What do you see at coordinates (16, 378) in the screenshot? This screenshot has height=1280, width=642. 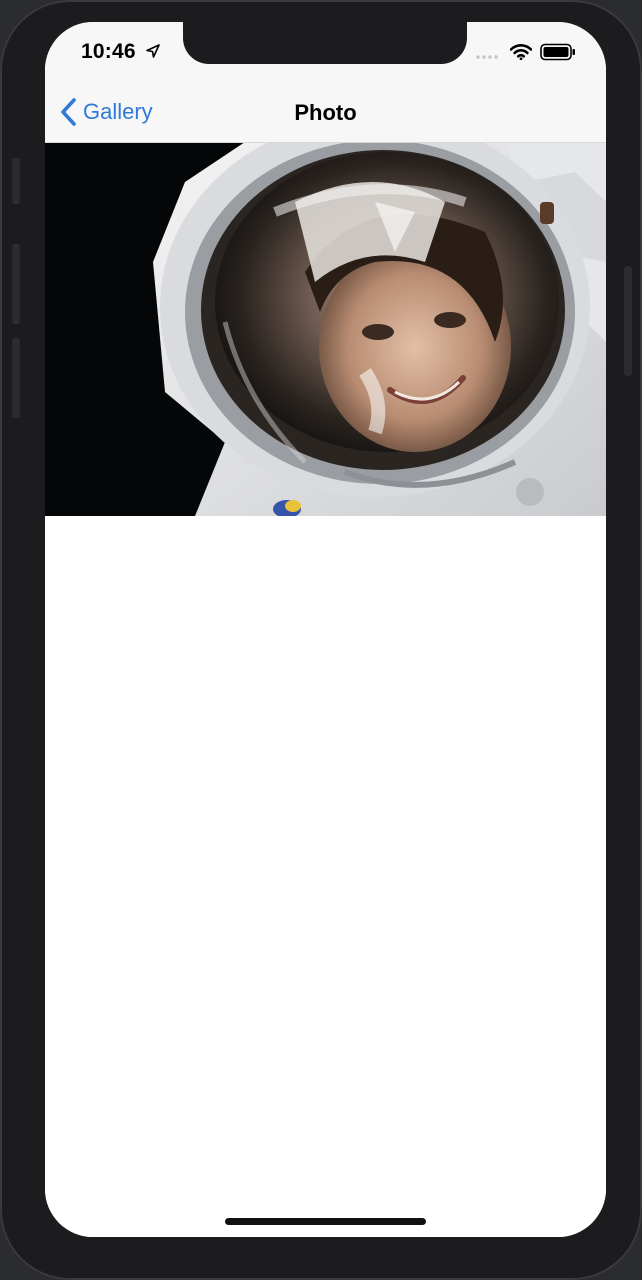 I see `volume-down-button` at bounding box center [16, 378].